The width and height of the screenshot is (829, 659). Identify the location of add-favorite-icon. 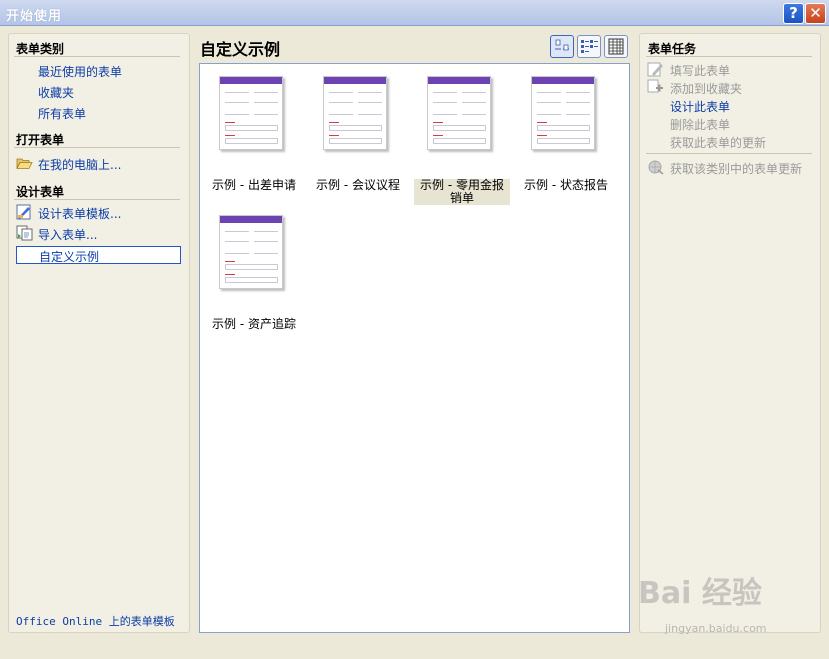
(655, 86).